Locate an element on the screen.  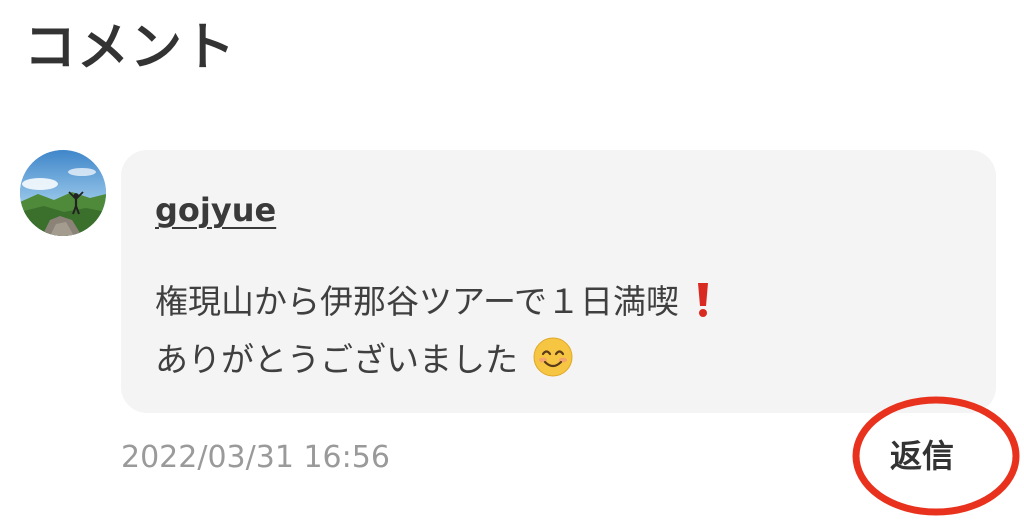
comment-line-1-text: 権現山から伊那谷ツアーで１日満喫 is located at coordinates (417, 301).